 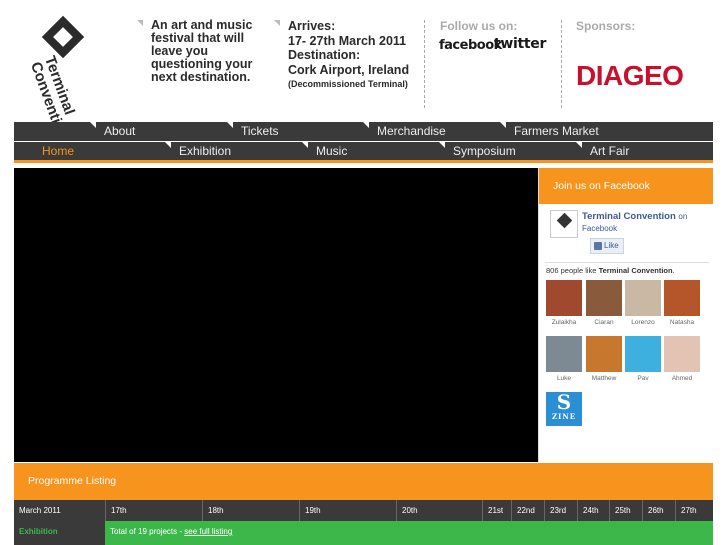 I want to click on likes-count: 806 people like Terminal Convention., so click(x=610, y=270).